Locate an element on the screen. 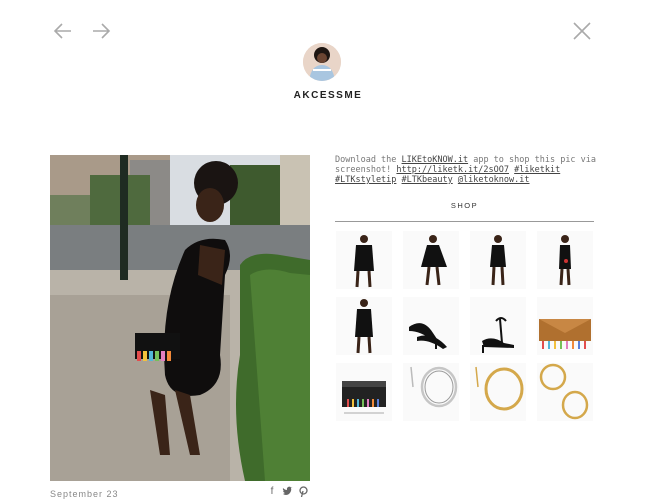  hashtag-link: #liketkit is located at coordinates (537, 170).